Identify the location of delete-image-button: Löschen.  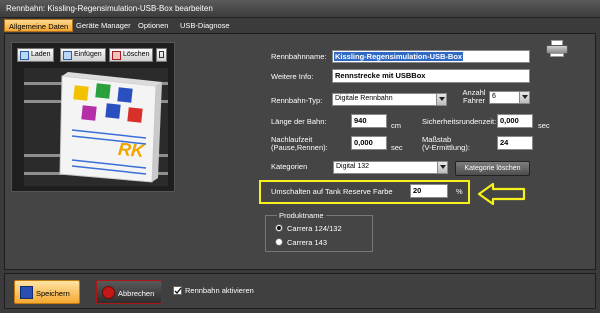
(131, 55).